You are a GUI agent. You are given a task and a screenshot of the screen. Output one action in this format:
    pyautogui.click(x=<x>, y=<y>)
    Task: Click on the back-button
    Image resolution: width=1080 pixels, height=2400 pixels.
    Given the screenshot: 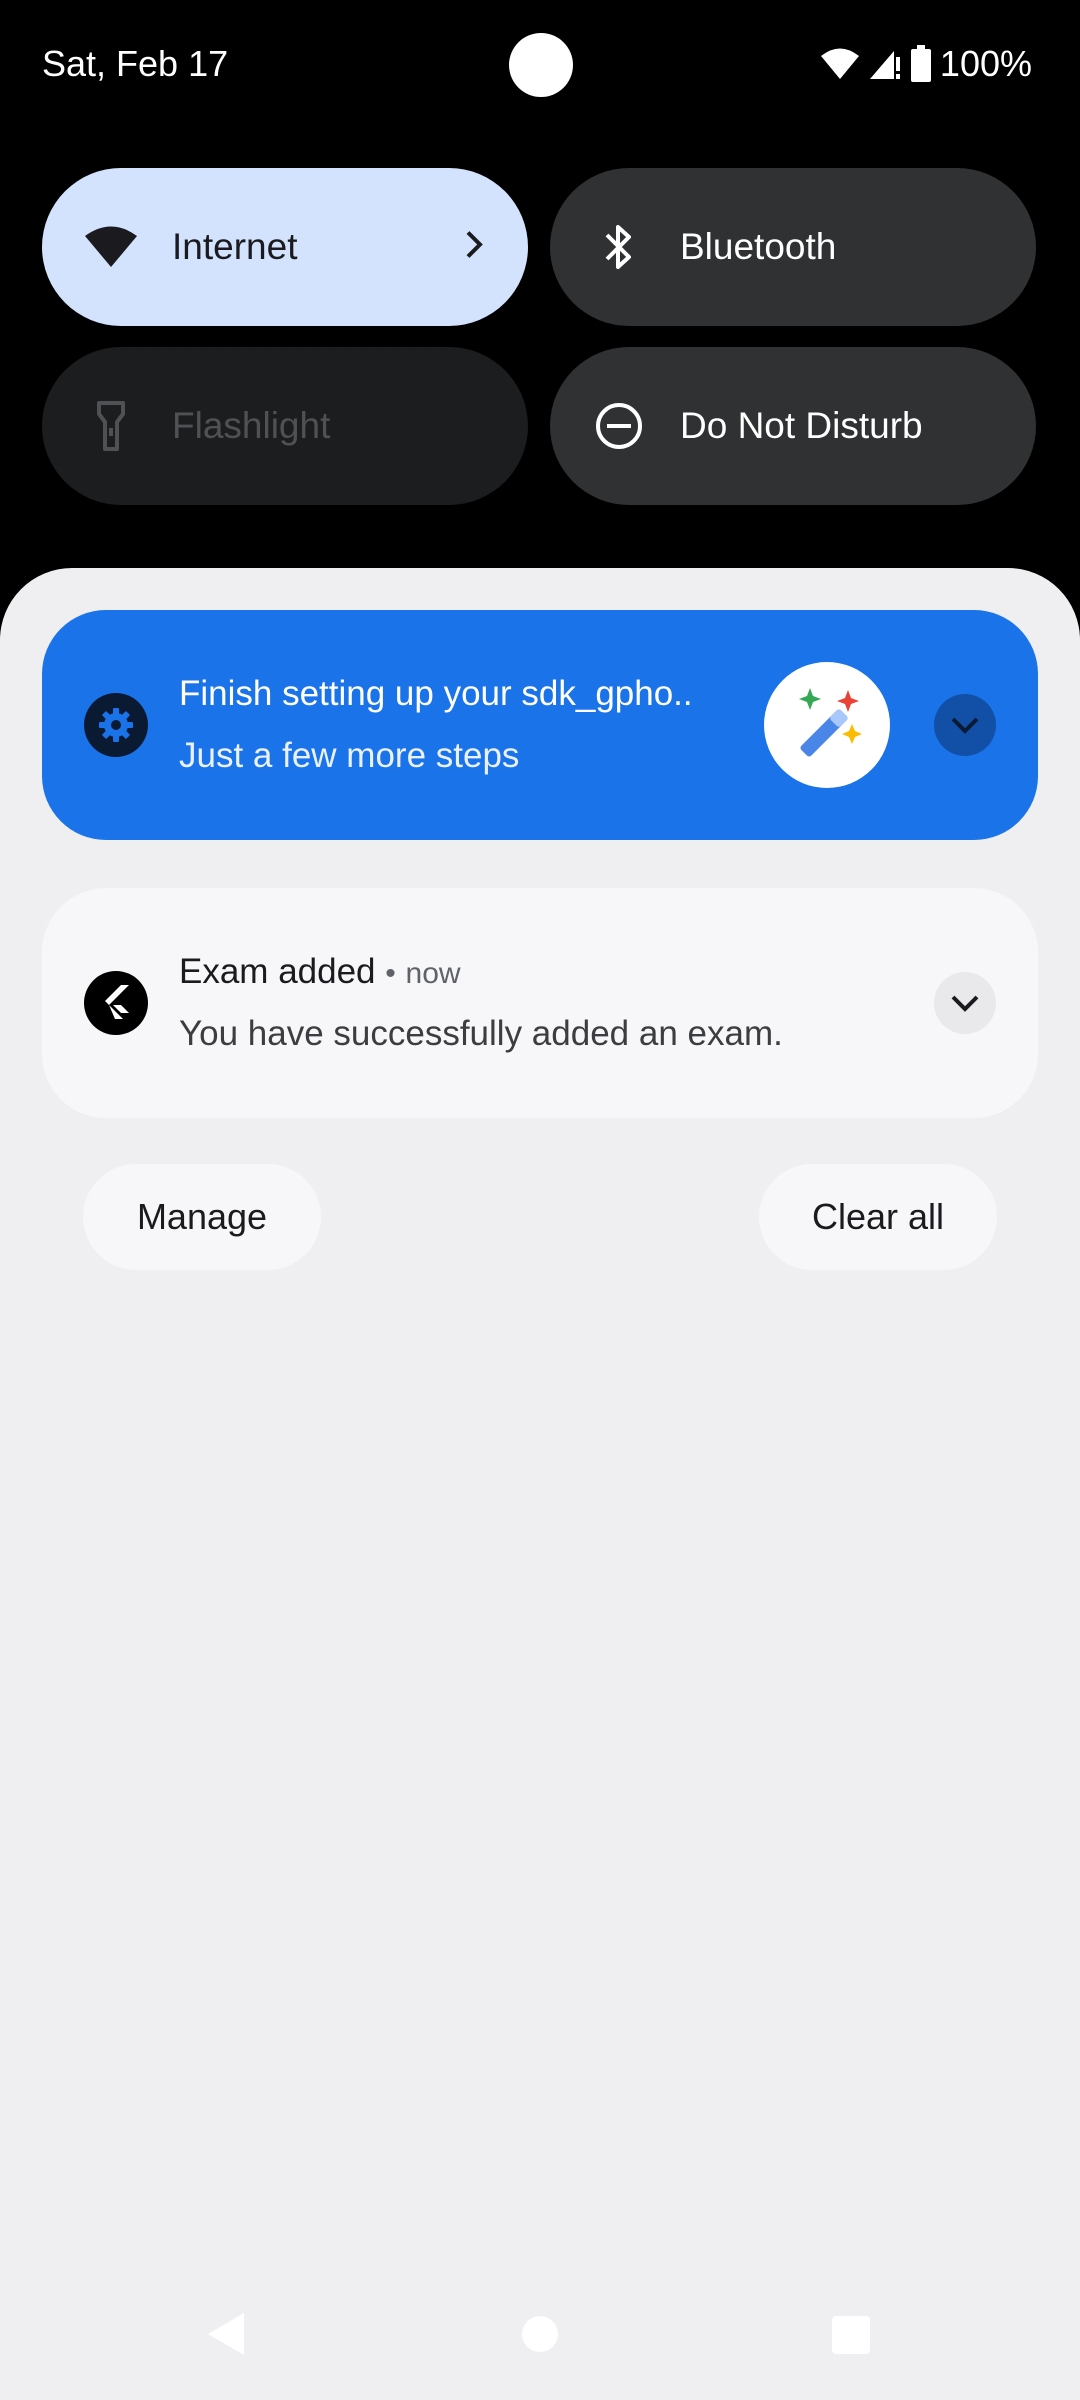 What is the action you would take?
    pyautogui.click(x=226, y=2336)
    